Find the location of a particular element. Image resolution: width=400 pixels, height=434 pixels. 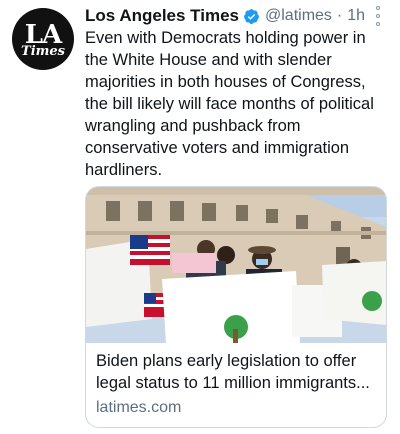

tweet-text-line: Even with Democrats holding power in is located at coordinates (225, 38).